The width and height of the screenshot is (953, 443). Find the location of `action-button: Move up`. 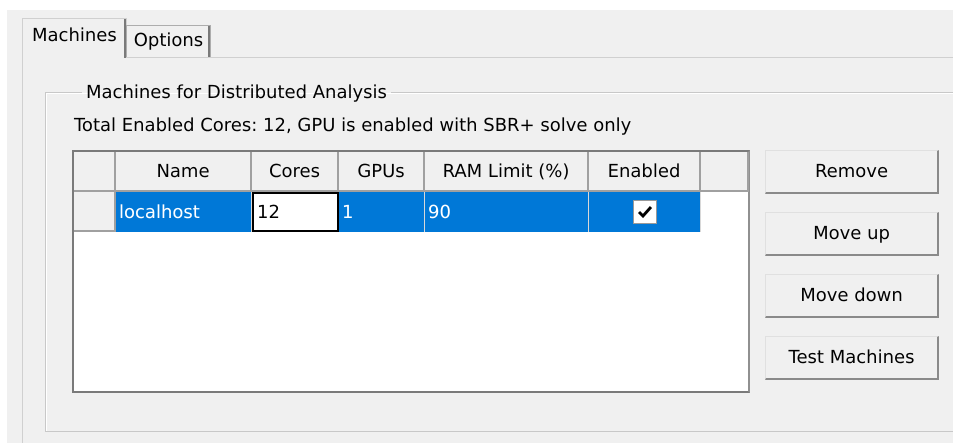

action-button: Move up is located at coordinates (852, 234).